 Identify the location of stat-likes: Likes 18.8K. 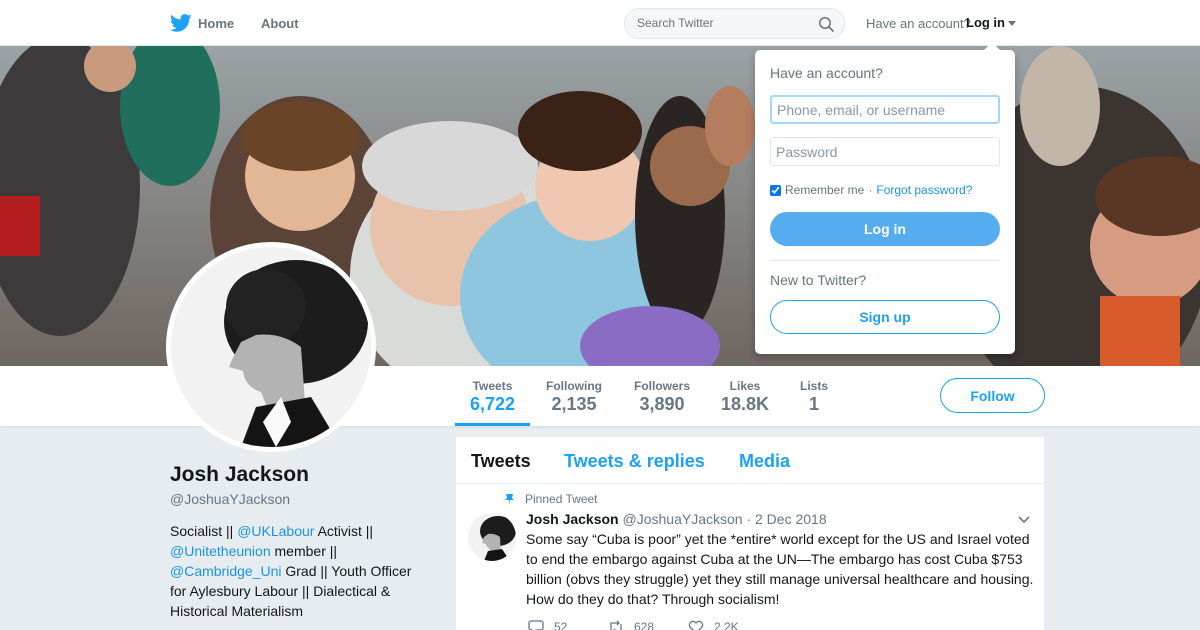
(745, 396).